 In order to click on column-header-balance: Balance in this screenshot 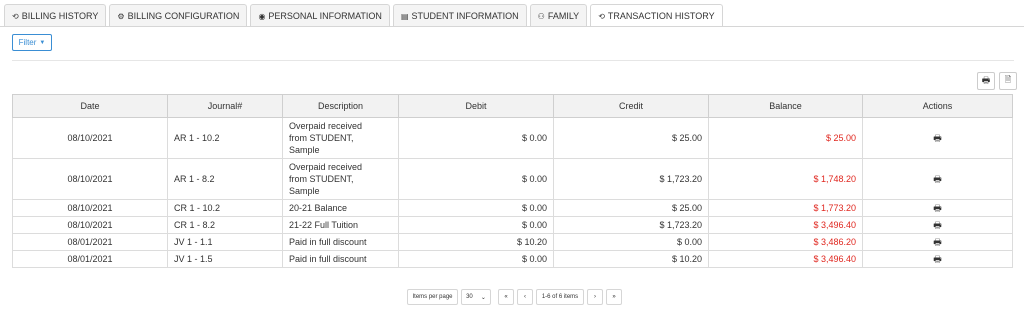, I will do `click(785, 106)`.